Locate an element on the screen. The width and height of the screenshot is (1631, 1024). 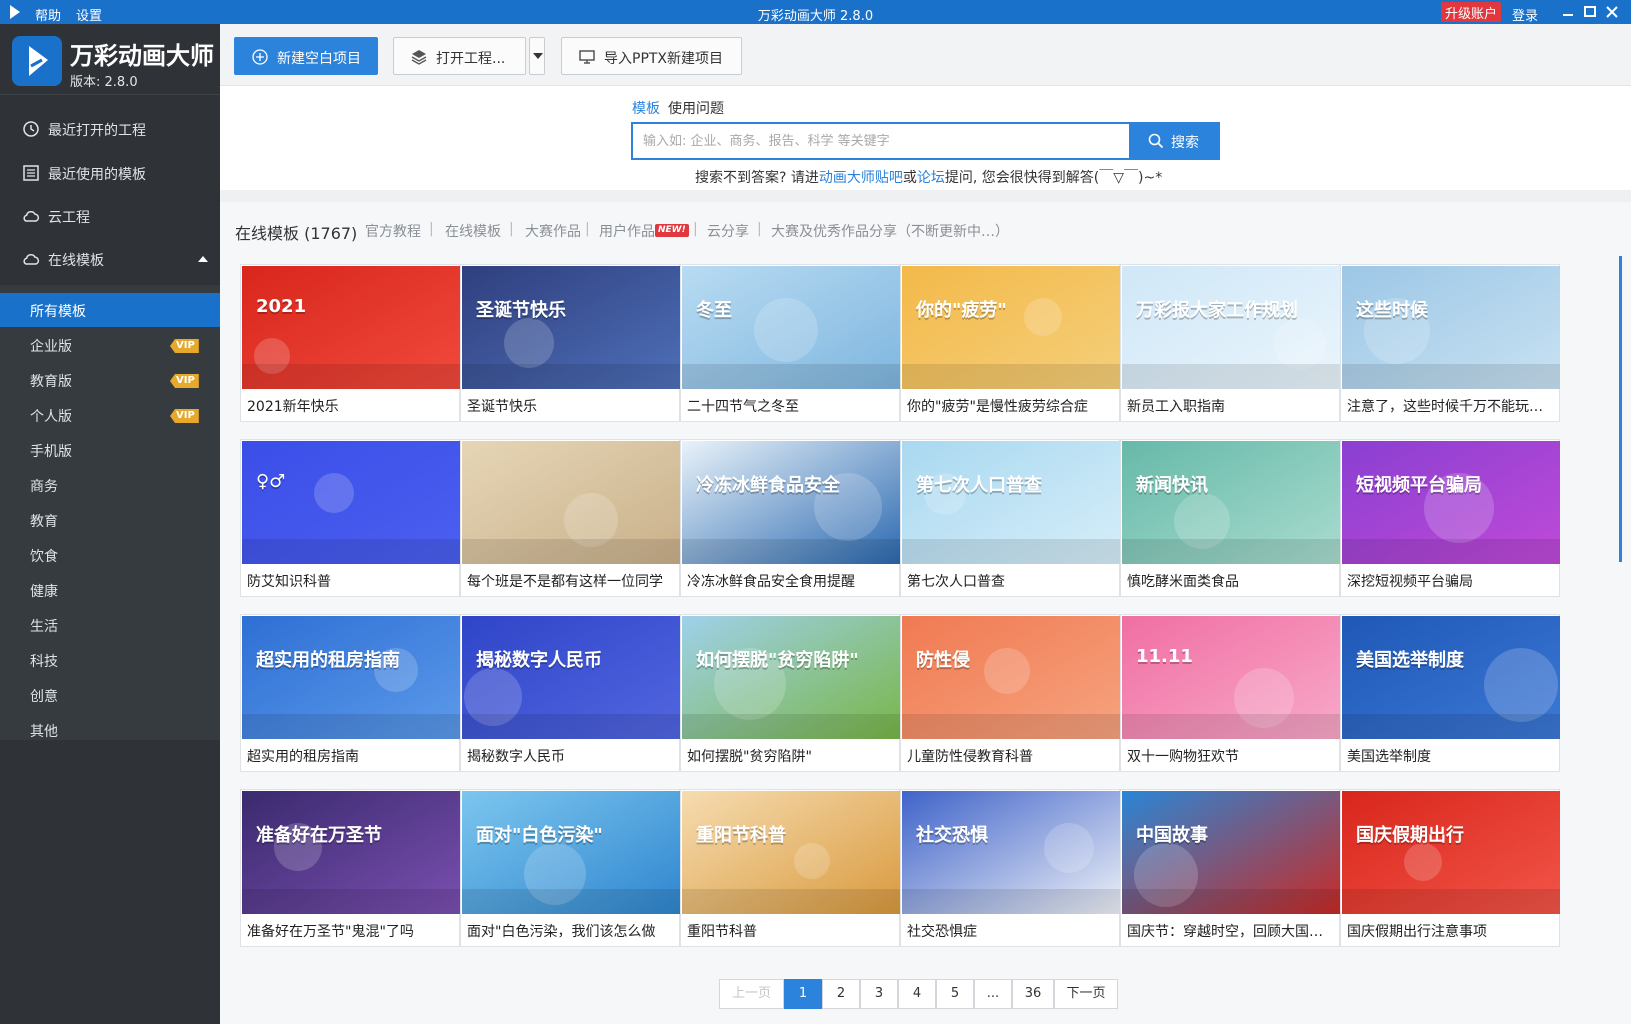
filter-user-works: 用户作品 is located at coordinates (627, 231).